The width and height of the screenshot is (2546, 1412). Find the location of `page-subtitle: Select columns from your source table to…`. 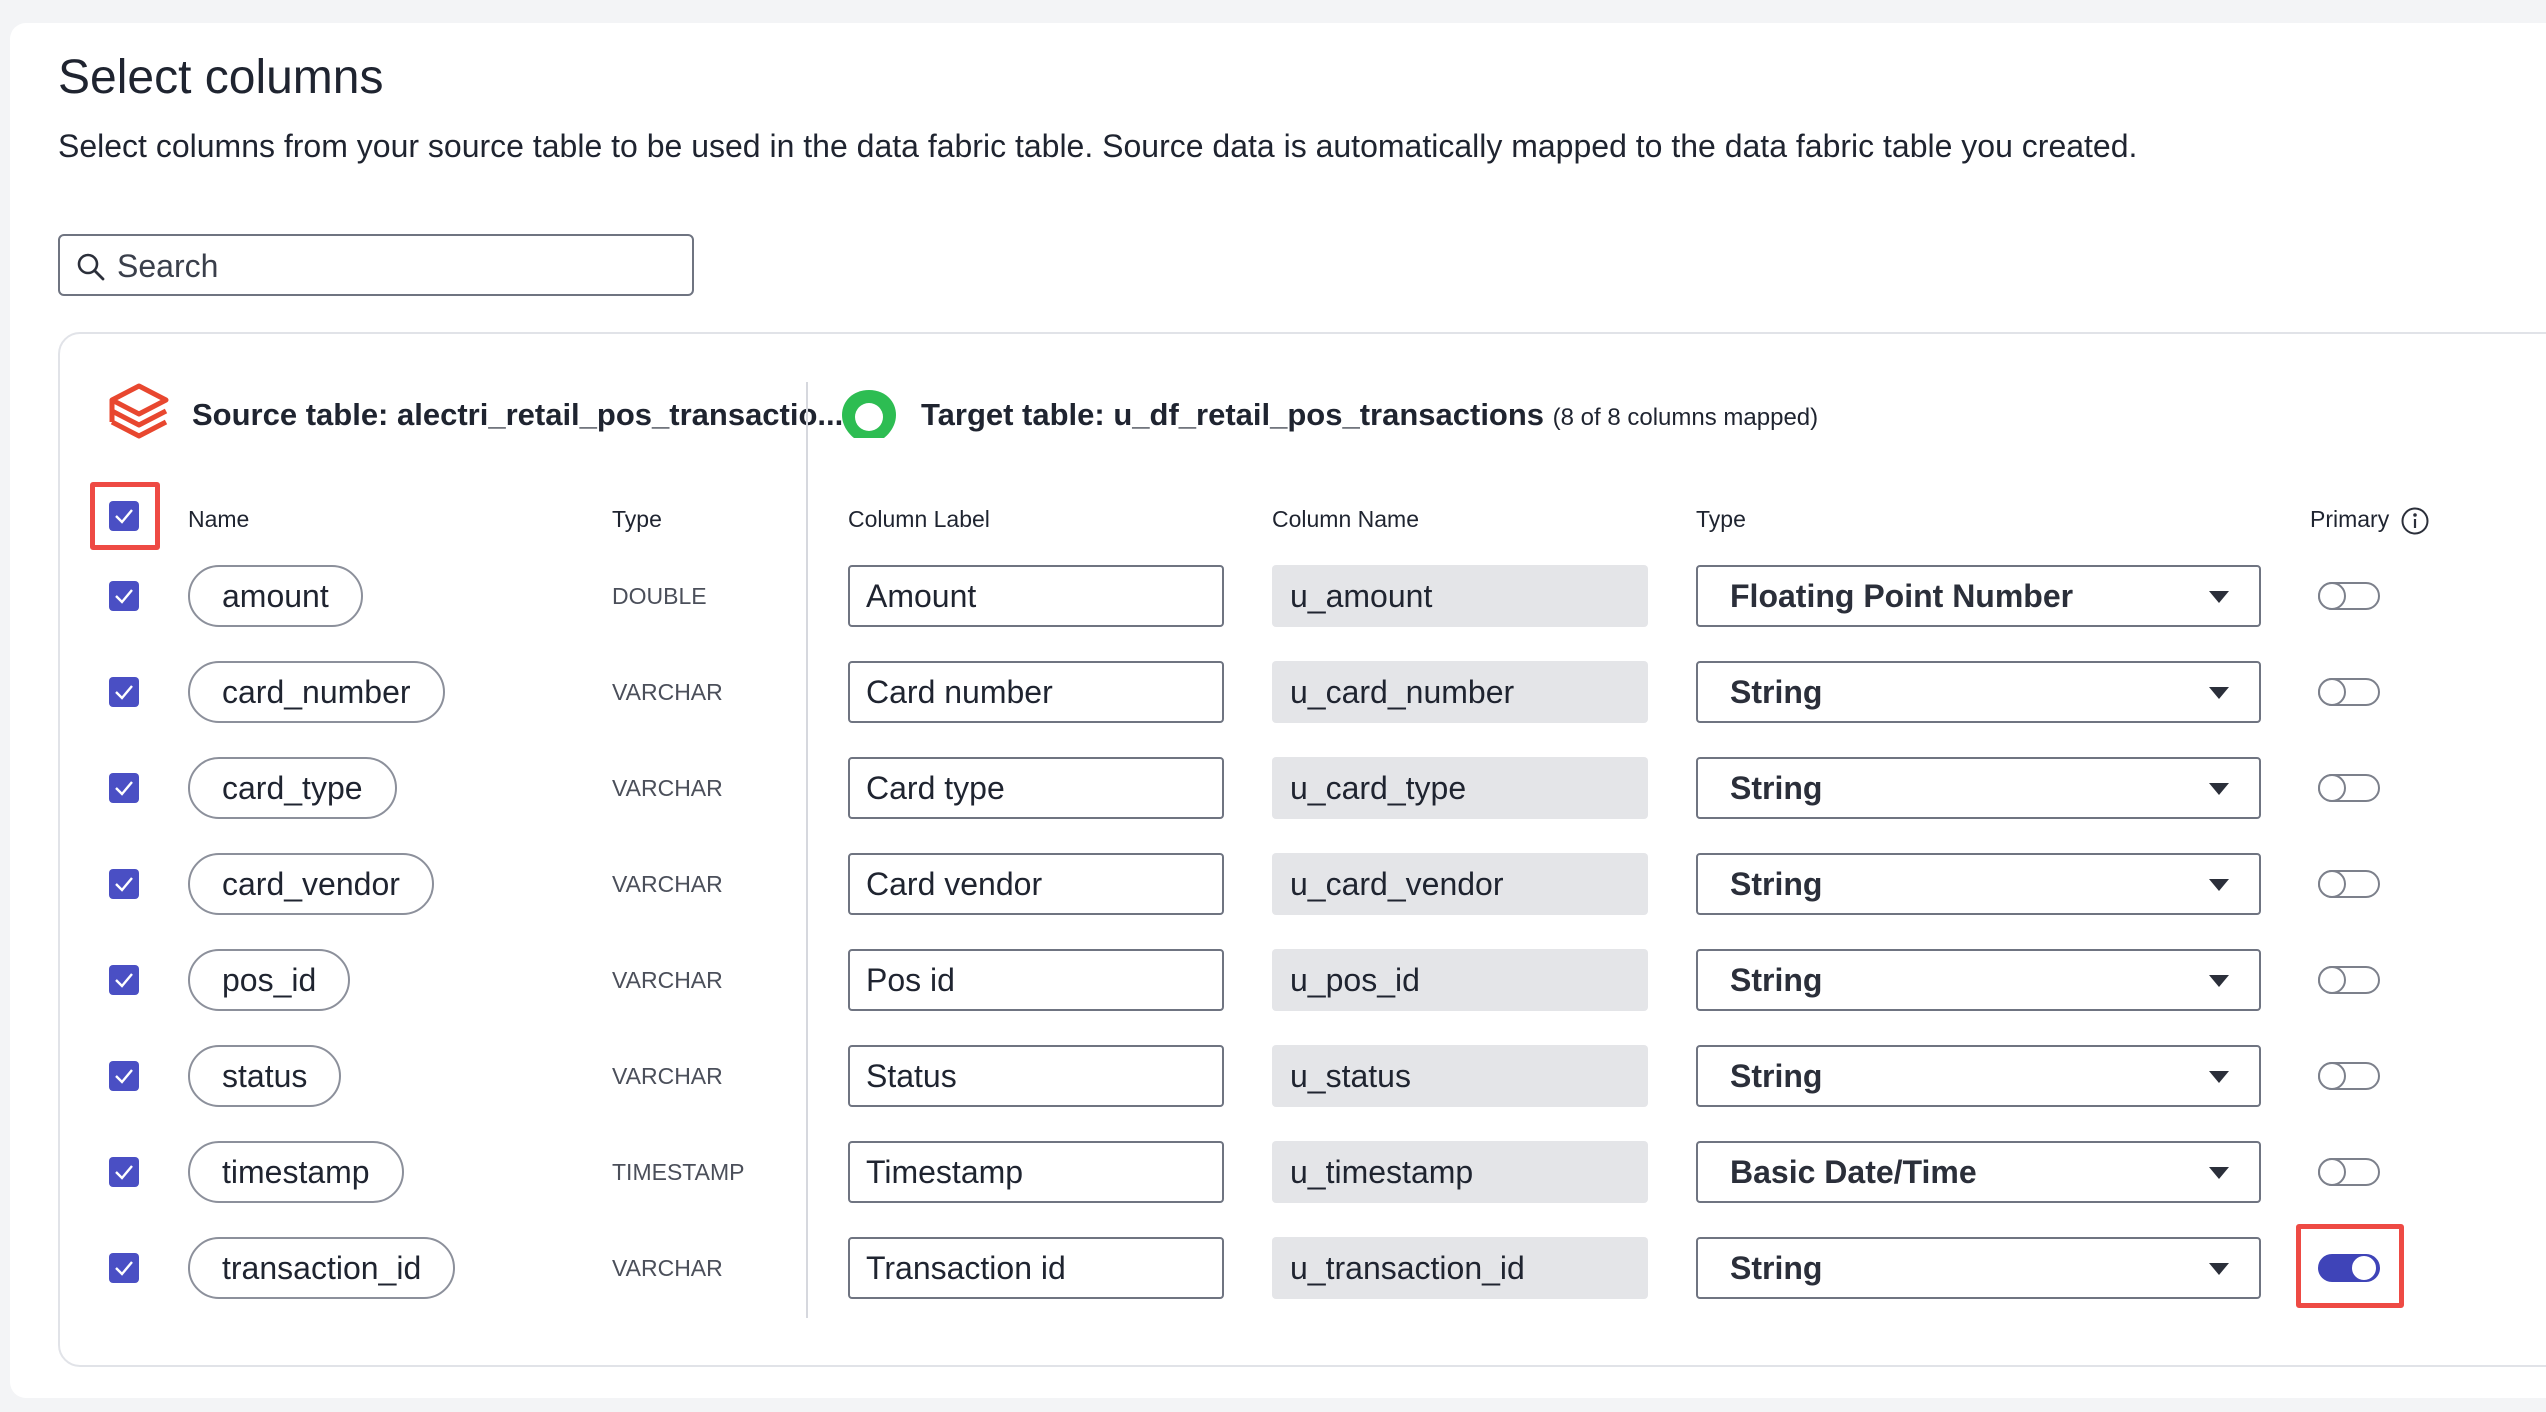

page-subtitle: Select columns from your source table to… is located at coordinates (1098, 146).